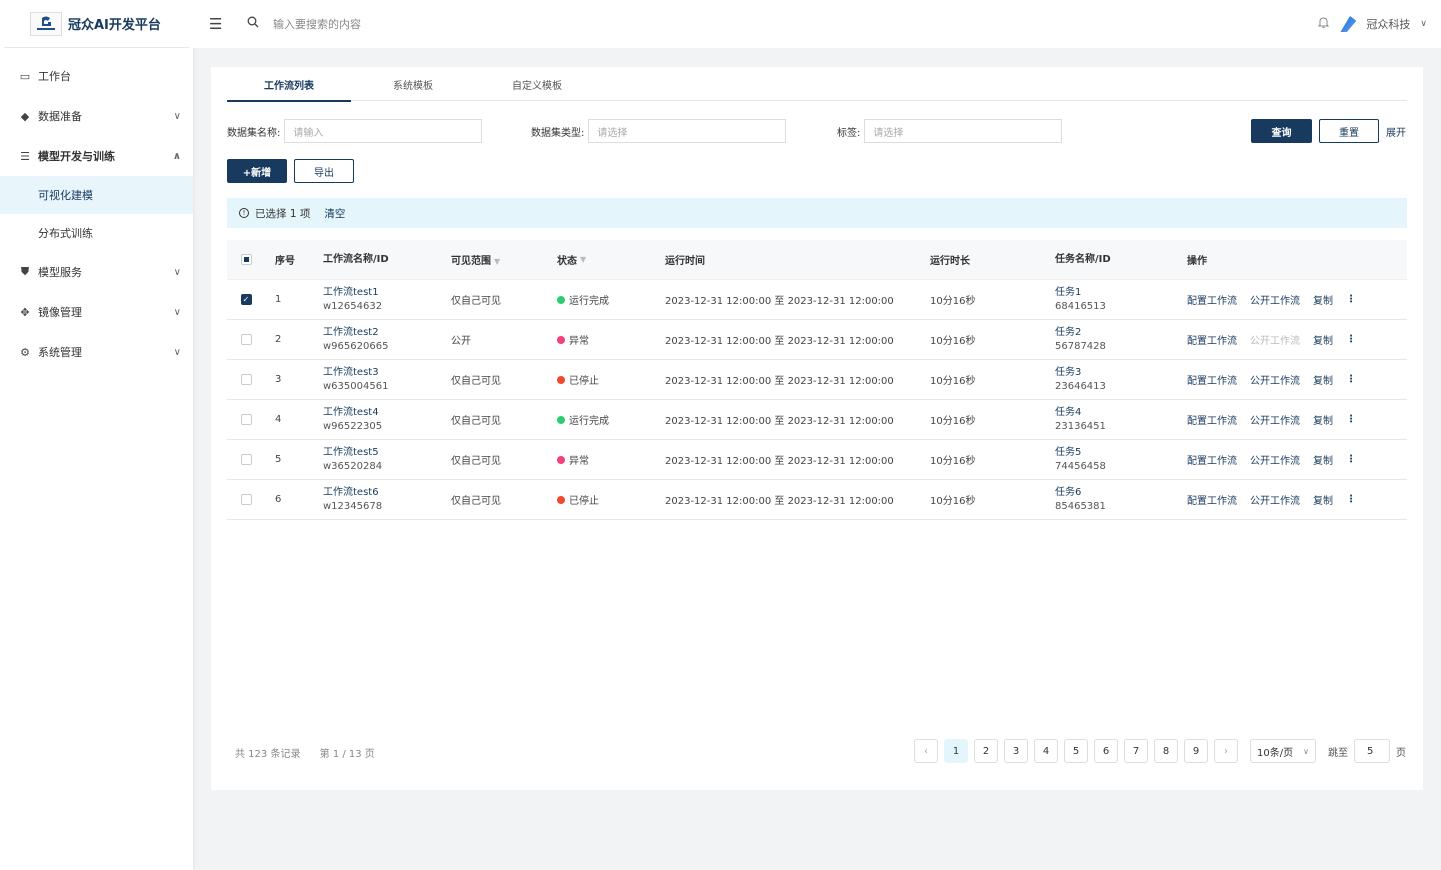  I want to click on sidebar-item-model-service: ⛊ 模型服务 ∨, so click(96, 272).